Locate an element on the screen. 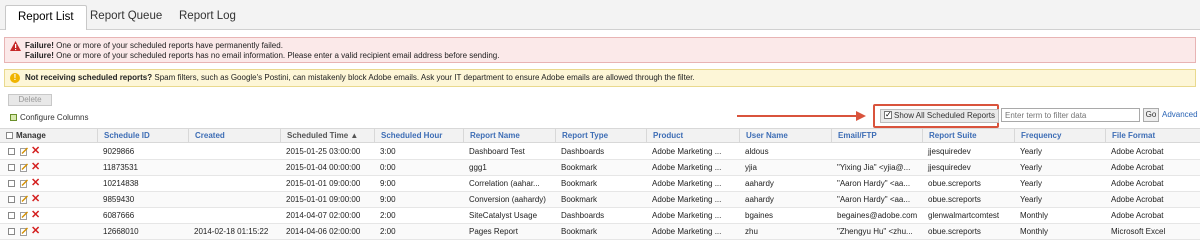  cell-created is located at coordinates (234, 184).